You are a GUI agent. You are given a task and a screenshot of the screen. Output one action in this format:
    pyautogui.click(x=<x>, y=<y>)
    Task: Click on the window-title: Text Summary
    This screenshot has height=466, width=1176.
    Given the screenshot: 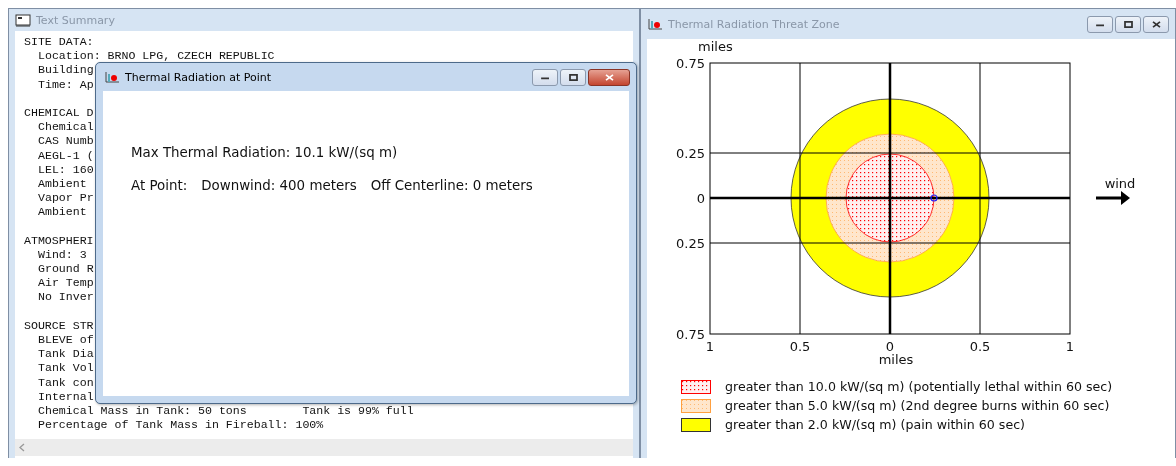 What is the action you would take?
    pyautogui.click(x=75, y=20)
    